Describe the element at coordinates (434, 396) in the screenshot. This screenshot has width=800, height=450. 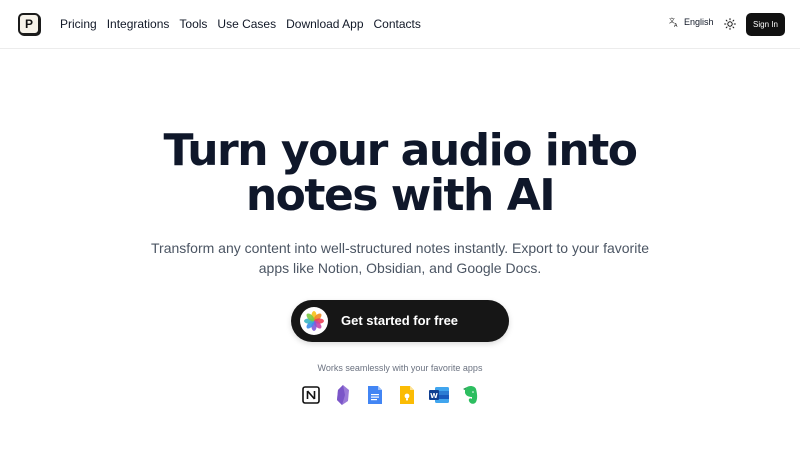
I see `svg-text: W` at that location.